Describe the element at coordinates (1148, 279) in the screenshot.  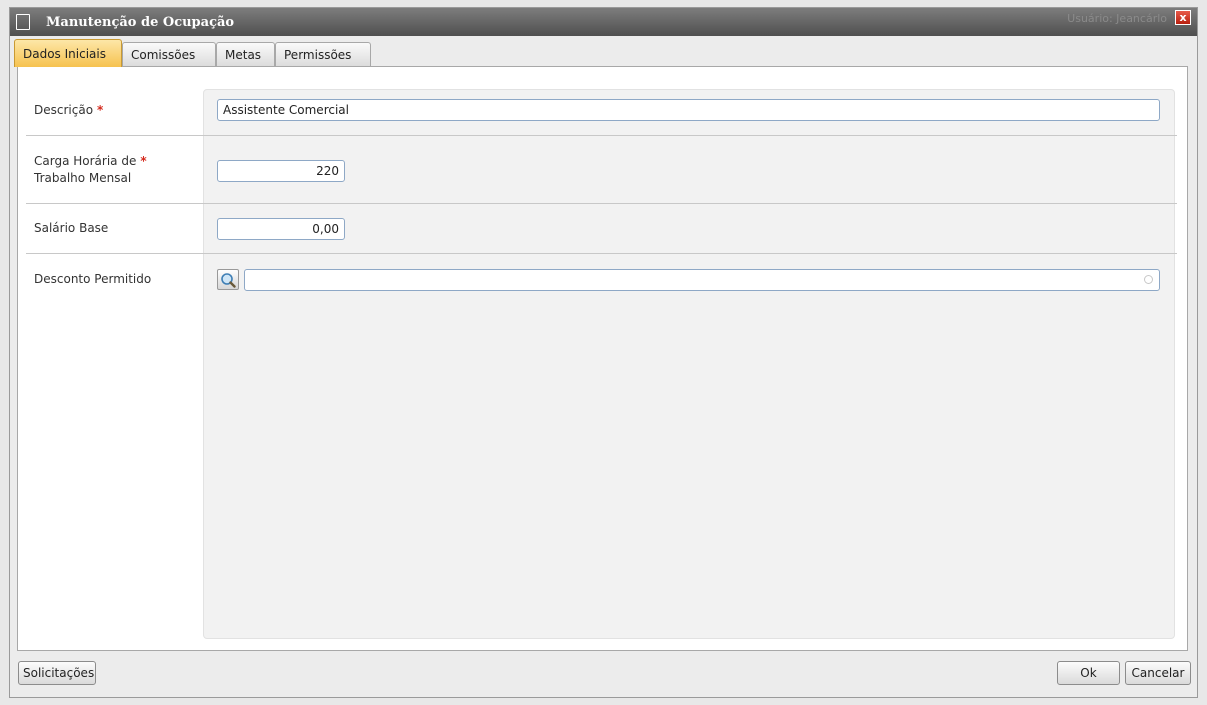
I see `clear-icon` at that location.